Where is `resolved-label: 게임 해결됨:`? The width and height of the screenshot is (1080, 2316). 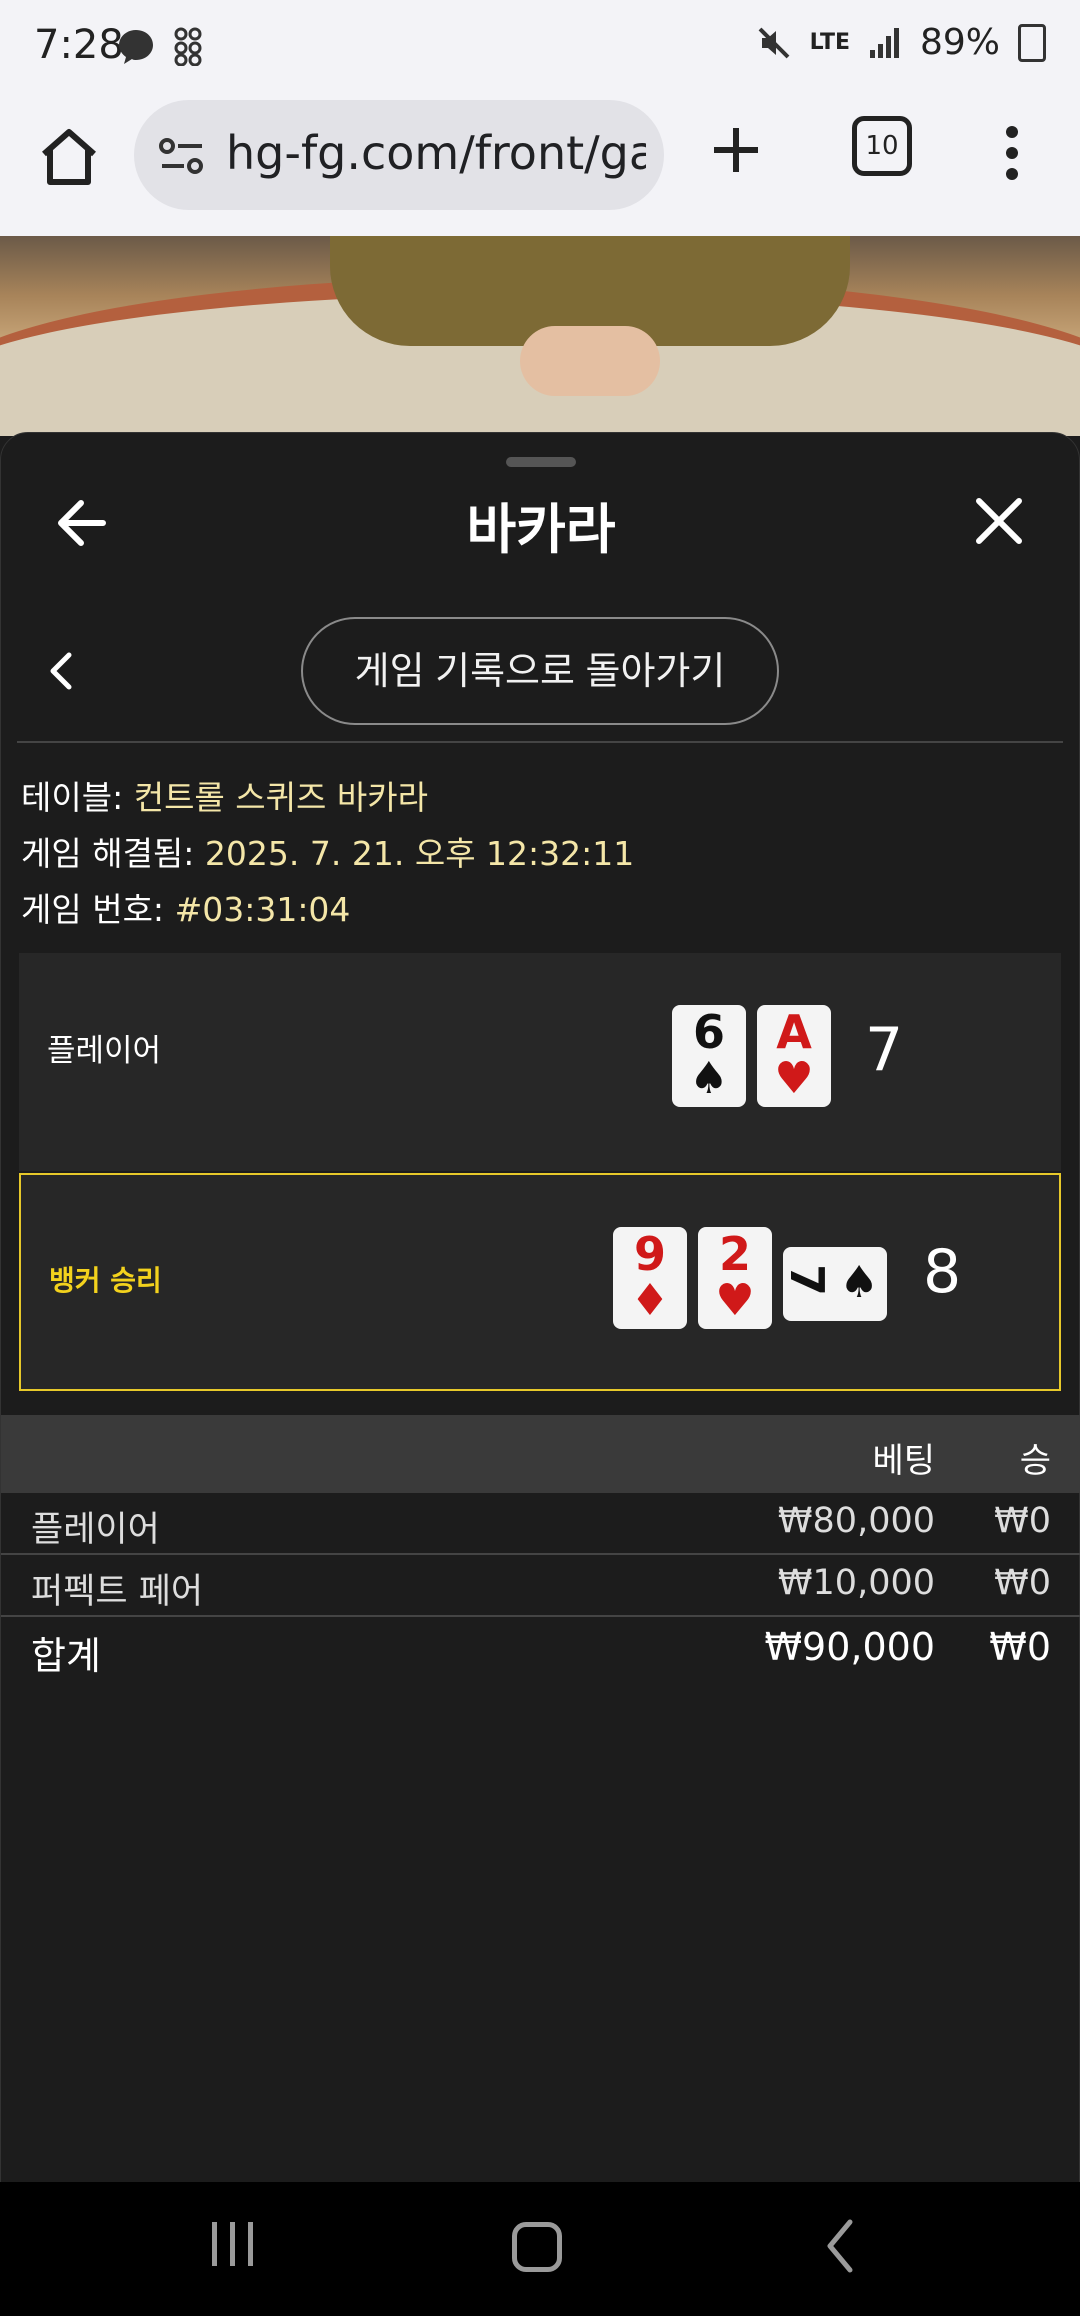
resolved-label: 게임 해결됨: is located at coordinates (108, 853).